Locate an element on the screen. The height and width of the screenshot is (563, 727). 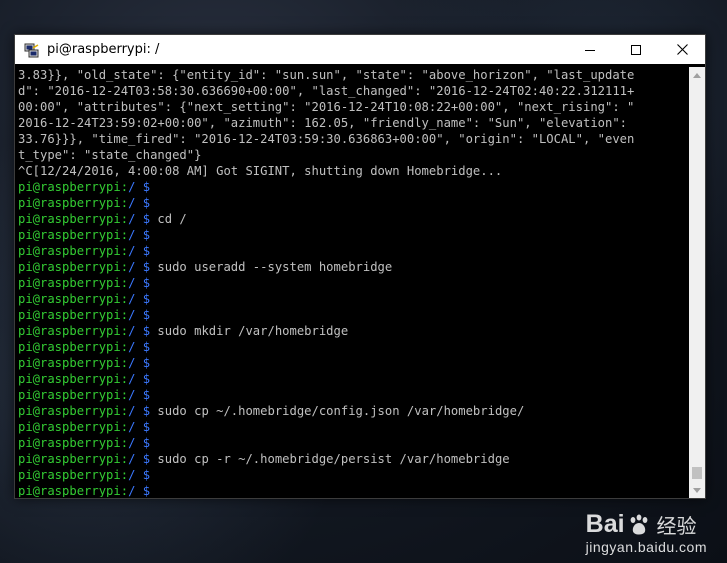
scrollbar-thumb is located at coordinates (697, 473).